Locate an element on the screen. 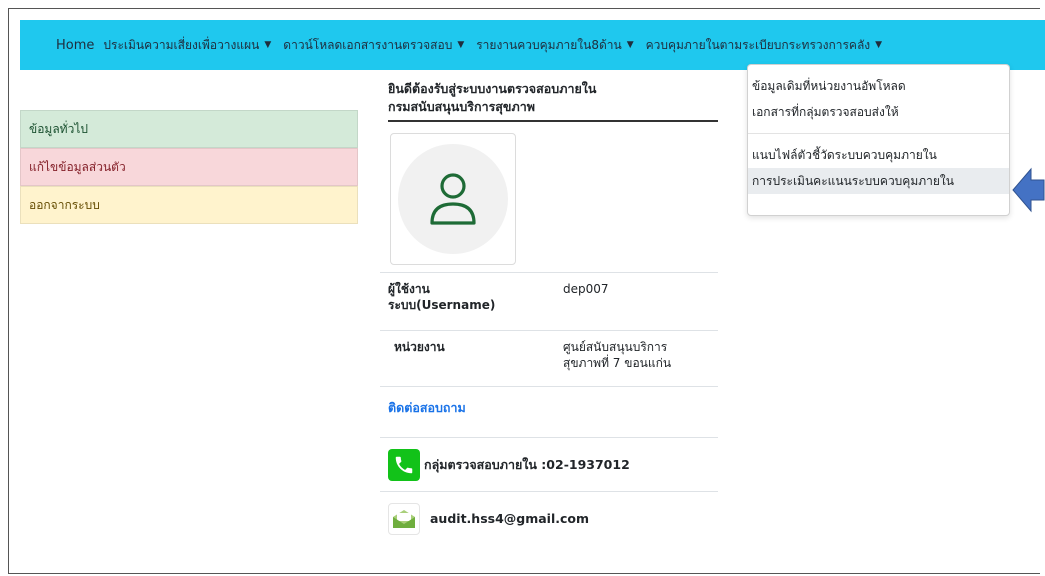 The height and width of the screenshot is (576, 1045). dropdown-item-docs-from-audit: เอกสารที่กลุ่มตรวจสอบส่งให้ is located at coordinates (878, 112).